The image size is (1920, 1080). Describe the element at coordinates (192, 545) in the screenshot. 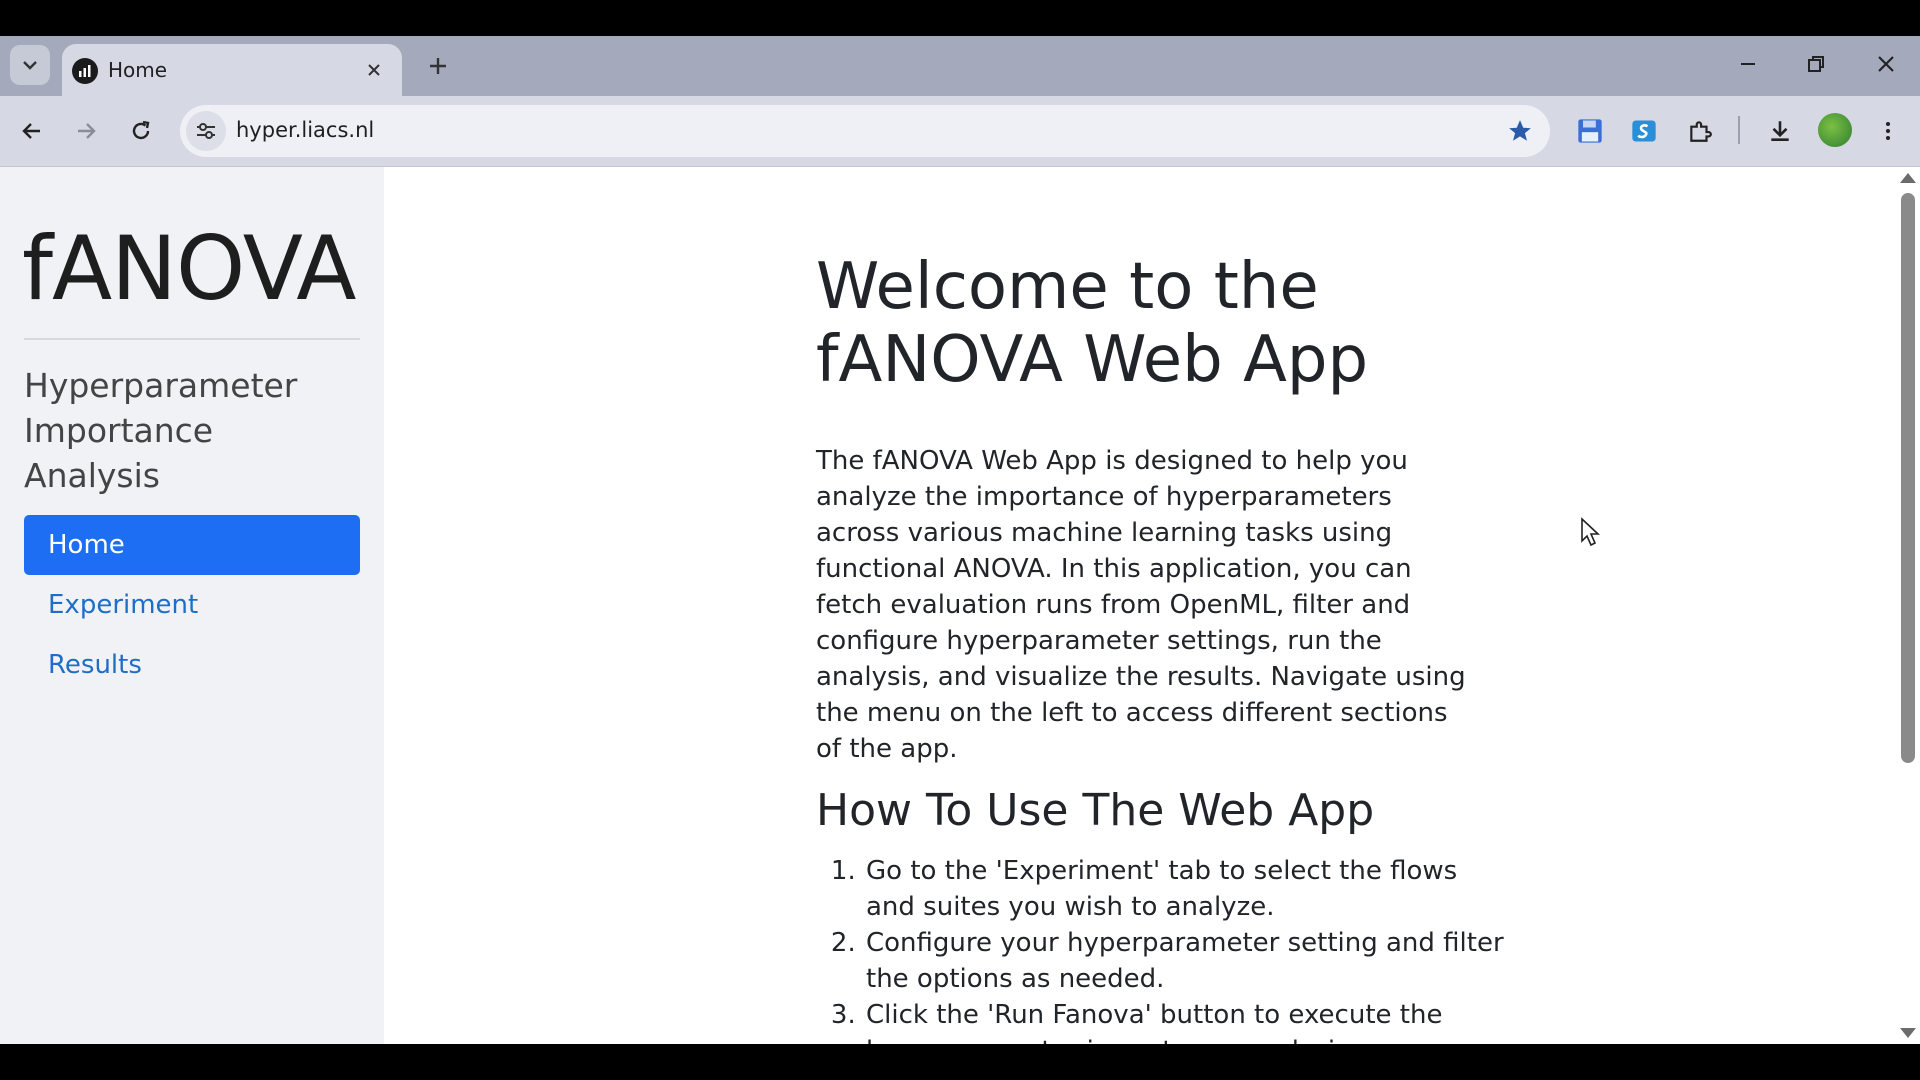

I see `nav-item-home: Home` at that location.